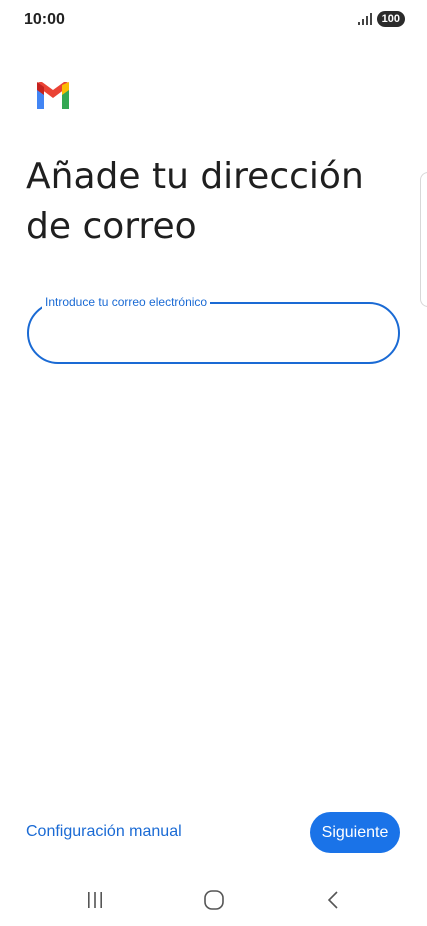 The width and height of the screenshot is (427, 926). What do you see at coordinates (423, 239) in the screenshot?
I see `edge-panel-handle` at bounding box center [423, 239].